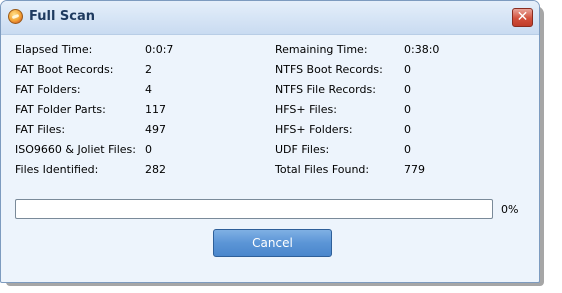 The width and height of the screenshot is (562, 293). Describe the element at coordinates (148, 149) in the screenshot. I see `iso9660-joliet-files-value: 0` at that location.